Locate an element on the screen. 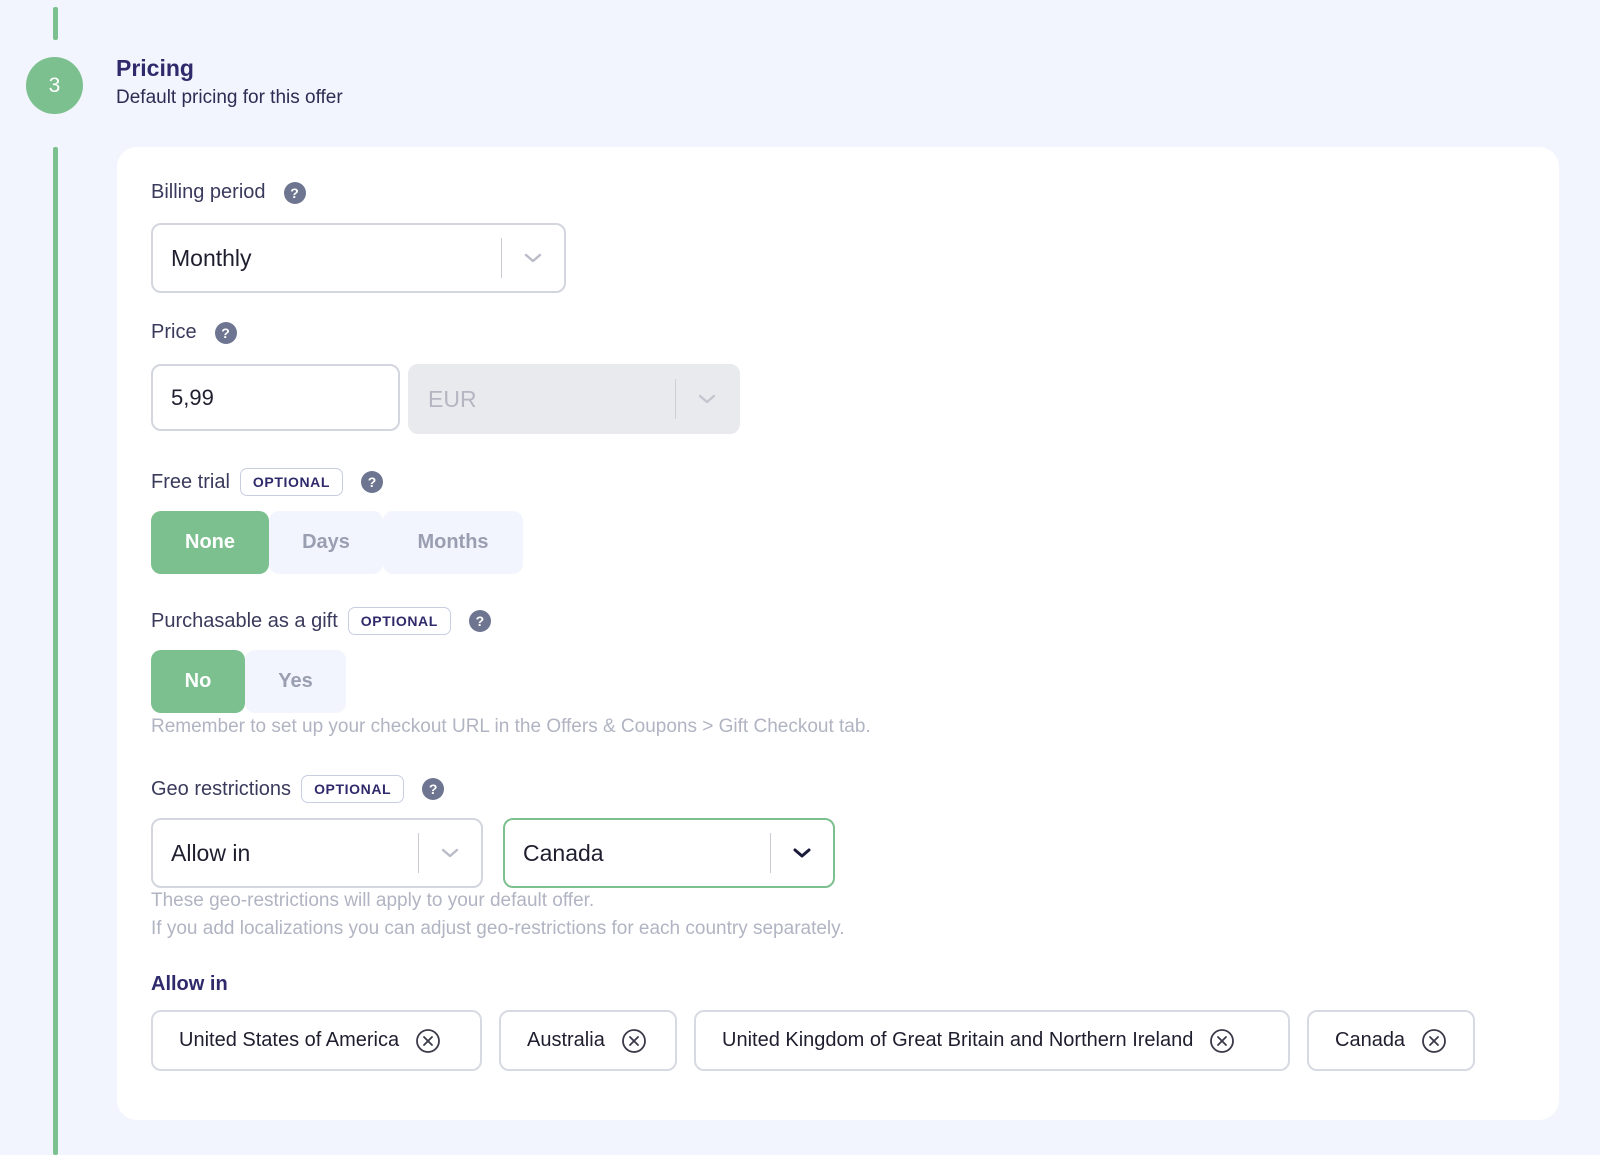 This screenshot has width=1600, height=1155. billing-period-label-row: Billing period ? is located at coordinates (228, 192).